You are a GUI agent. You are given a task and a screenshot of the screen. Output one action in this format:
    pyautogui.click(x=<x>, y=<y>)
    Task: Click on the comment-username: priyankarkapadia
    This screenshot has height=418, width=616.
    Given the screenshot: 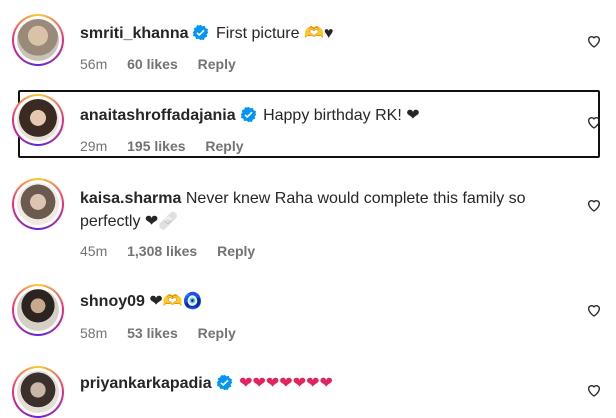 What is the action you would take?
    pyautogui.click(x=146, y=383)
    